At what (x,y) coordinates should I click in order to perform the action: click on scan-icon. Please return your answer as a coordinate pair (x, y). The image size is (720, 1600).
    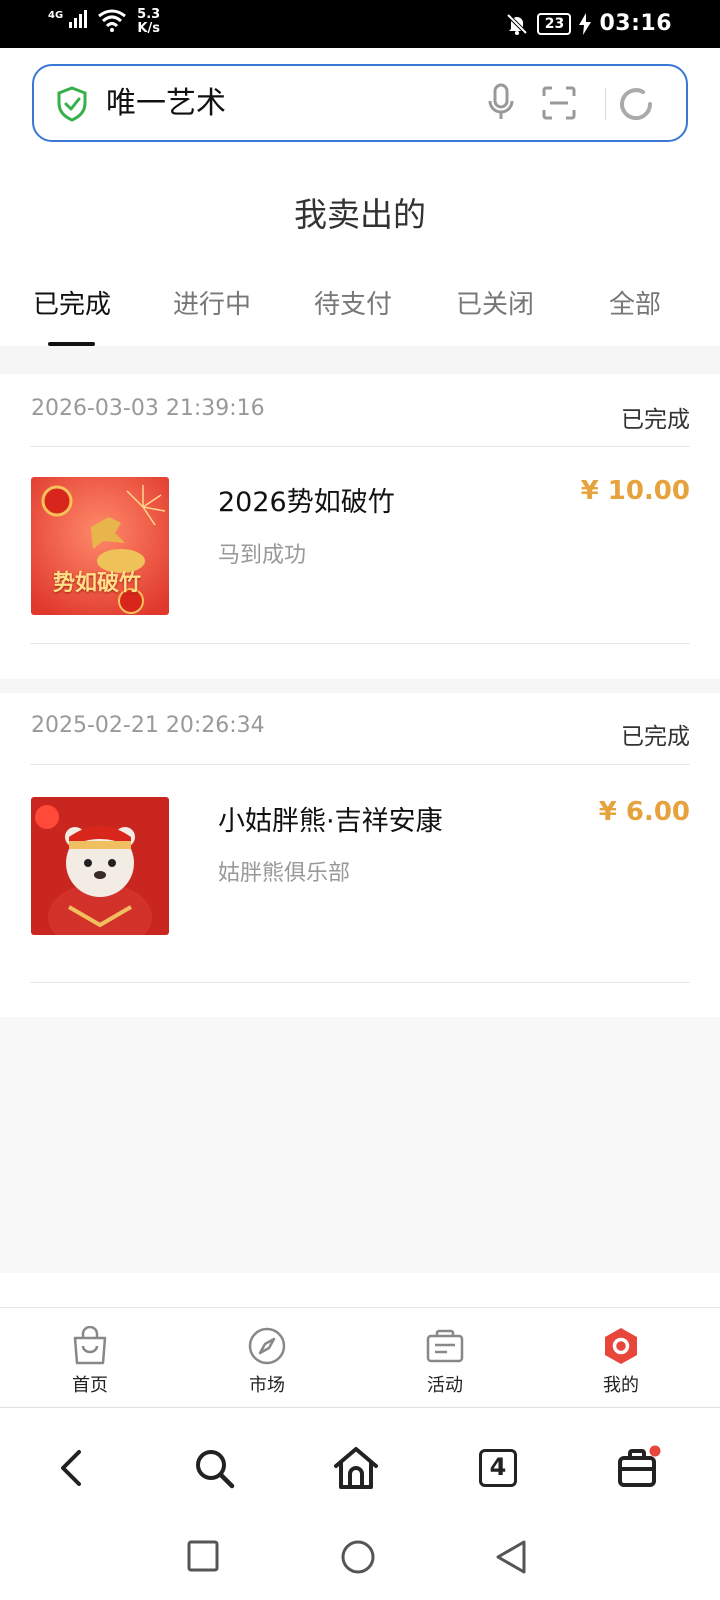
    Looking at the image, I should click on (559, 103).